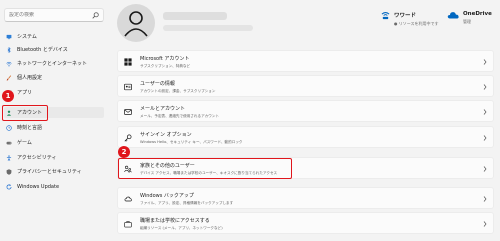 Image resolution: width=500 pixels, height=241 pixels. I want to click on sidebar-item-label: アクセシビリティ, so click(37, 158).